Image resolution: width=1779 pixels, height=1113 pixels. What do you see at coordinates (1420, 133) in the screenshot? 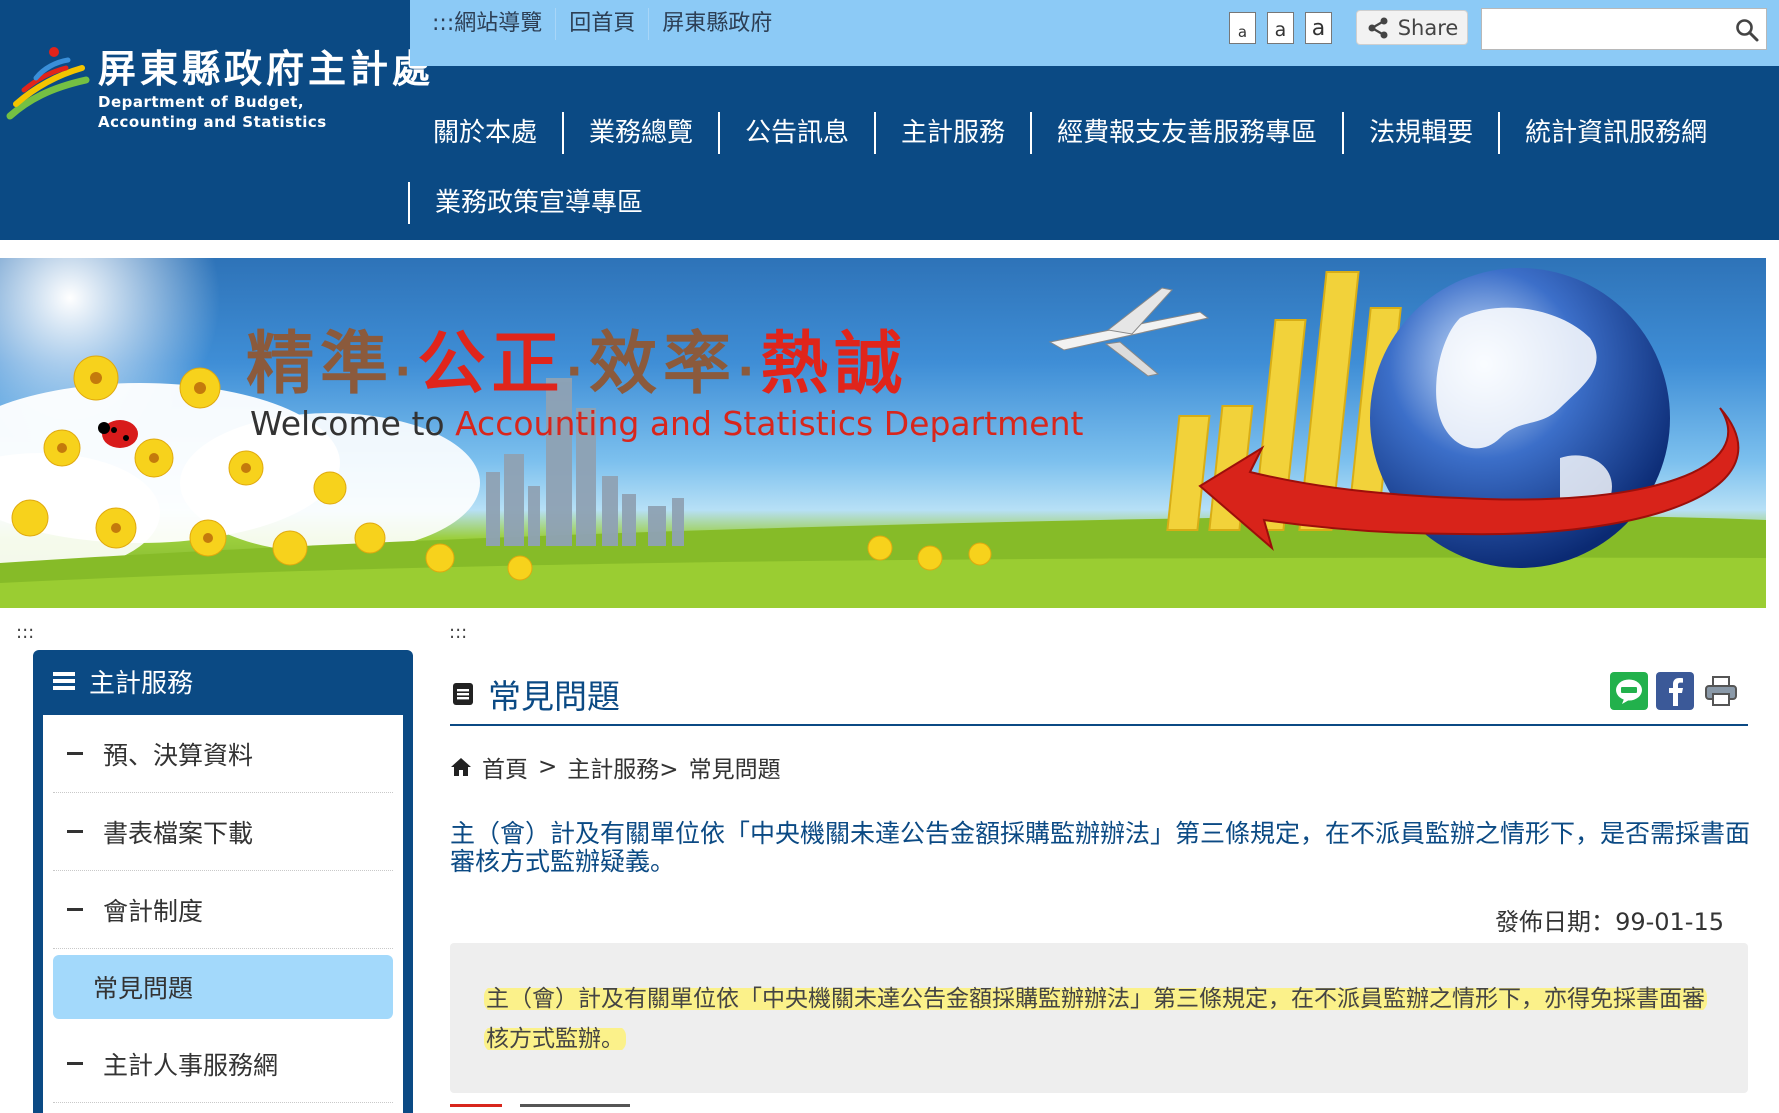
I see `nav-regulations: 法規輯要` at bounding box center [1420, 133].